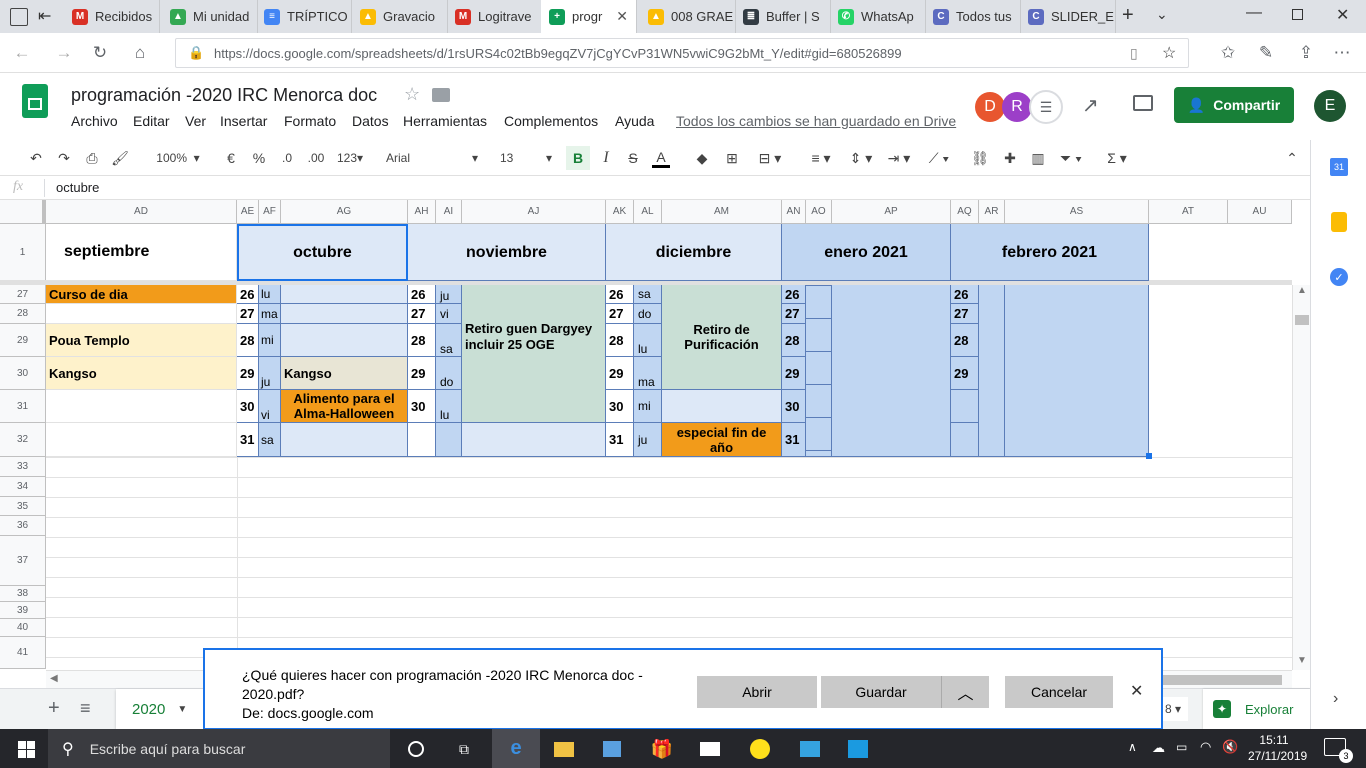 The width and height of the screenshot is (1366, 768). I want to click on sheet-tab-menu-icon: ▼, so click(182, 709).